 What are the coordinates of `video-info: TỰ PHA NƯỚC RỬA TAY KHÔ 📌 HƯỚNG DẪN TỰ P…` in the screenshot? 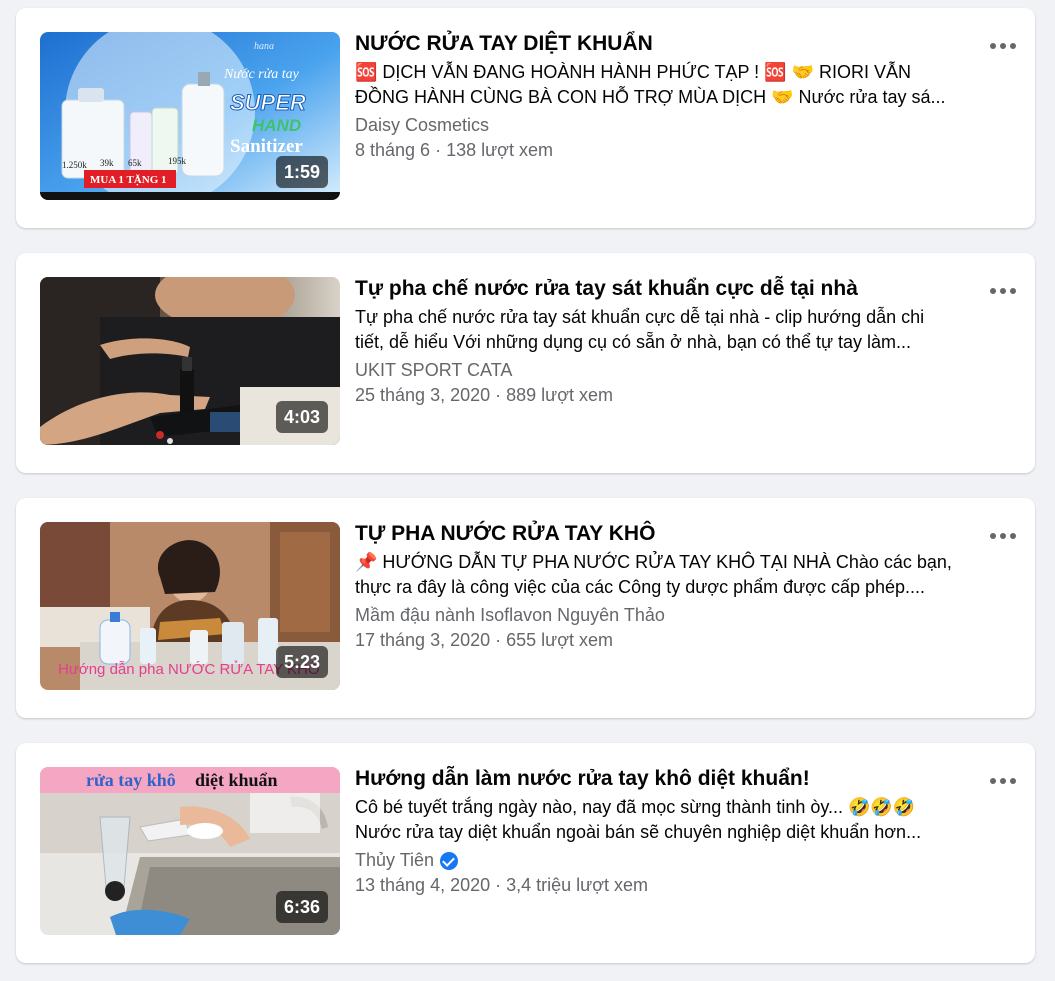 It's located at (665, 586).